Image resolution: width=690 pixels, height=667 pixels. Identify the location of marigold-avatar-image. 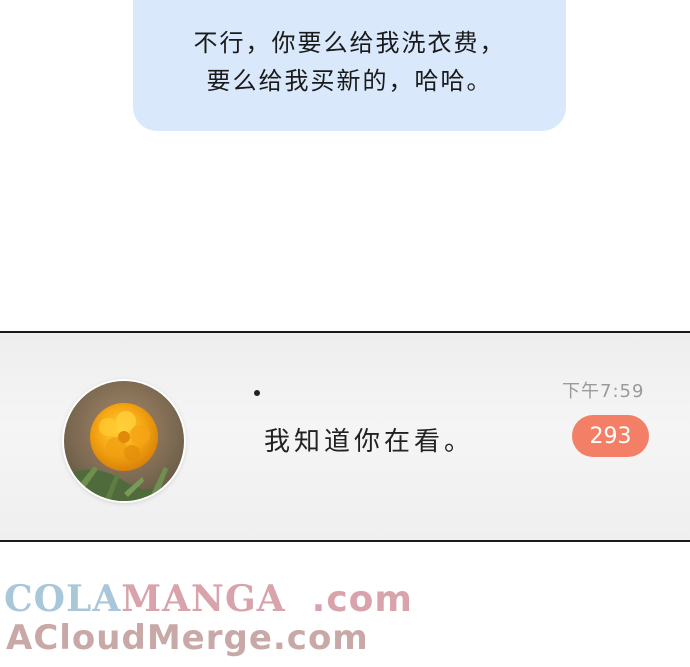
(124, 441).